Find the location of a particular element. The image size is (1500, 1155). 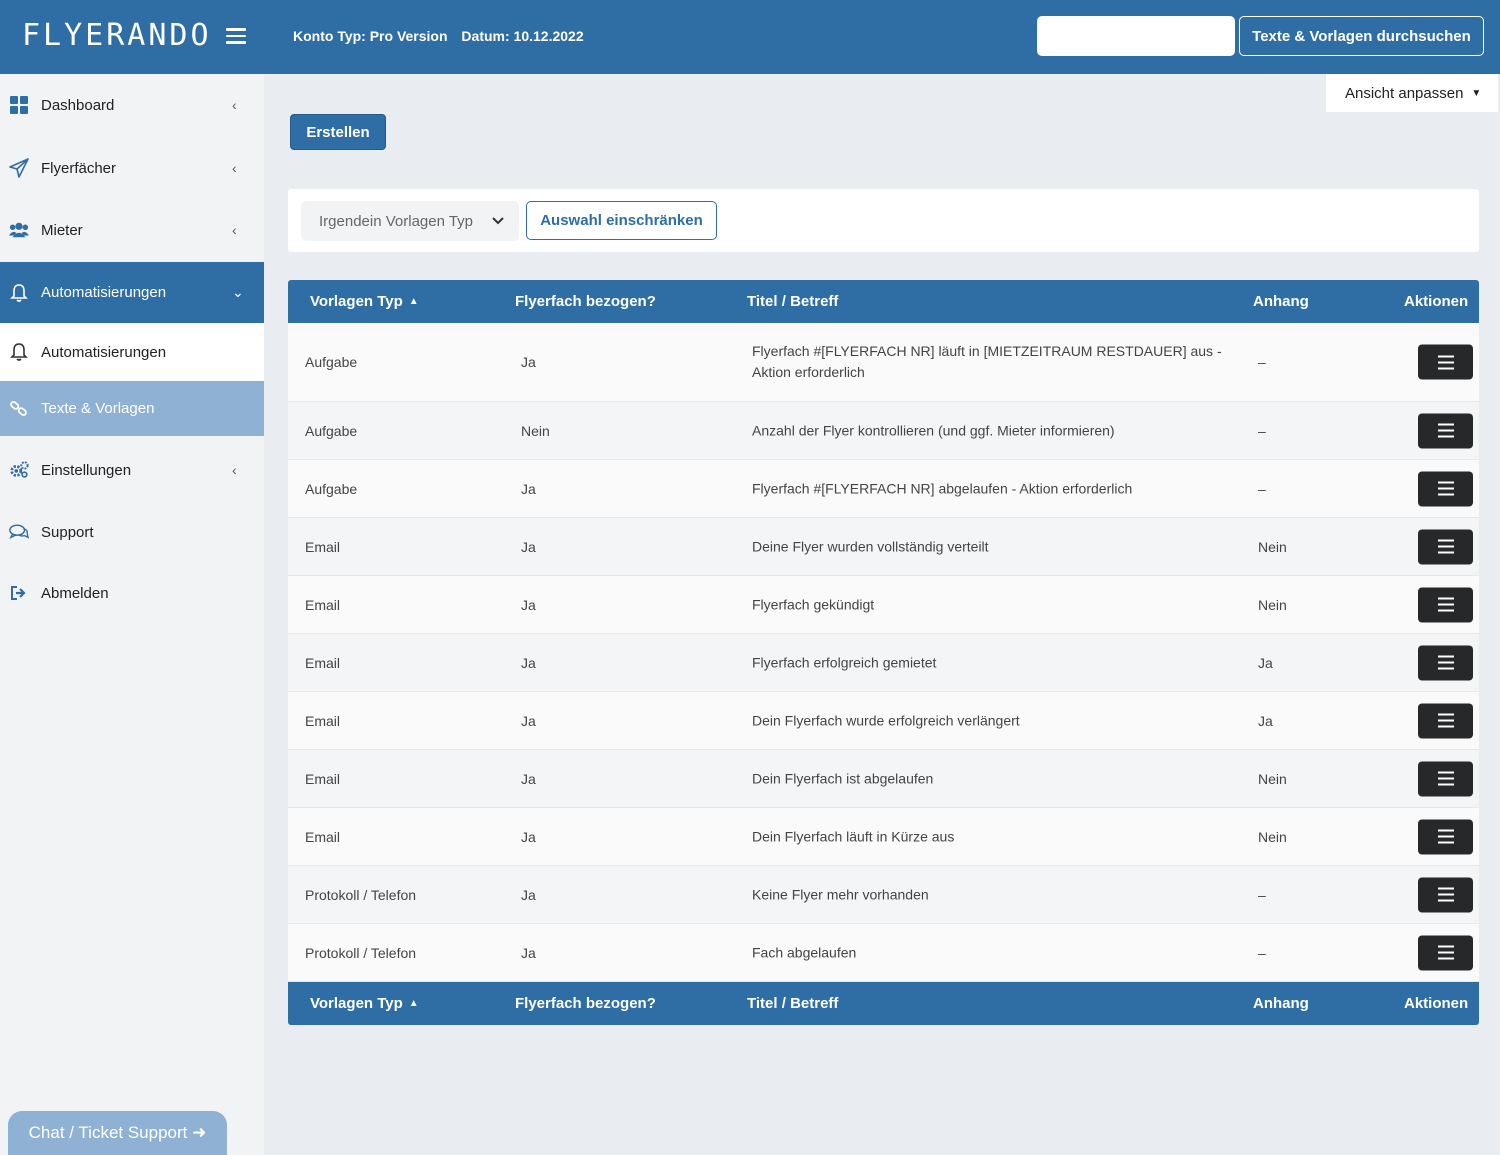

account-info: Konto Typ: Pro Version Datum: 10.12.2022 is located at coordinates (443, 36).